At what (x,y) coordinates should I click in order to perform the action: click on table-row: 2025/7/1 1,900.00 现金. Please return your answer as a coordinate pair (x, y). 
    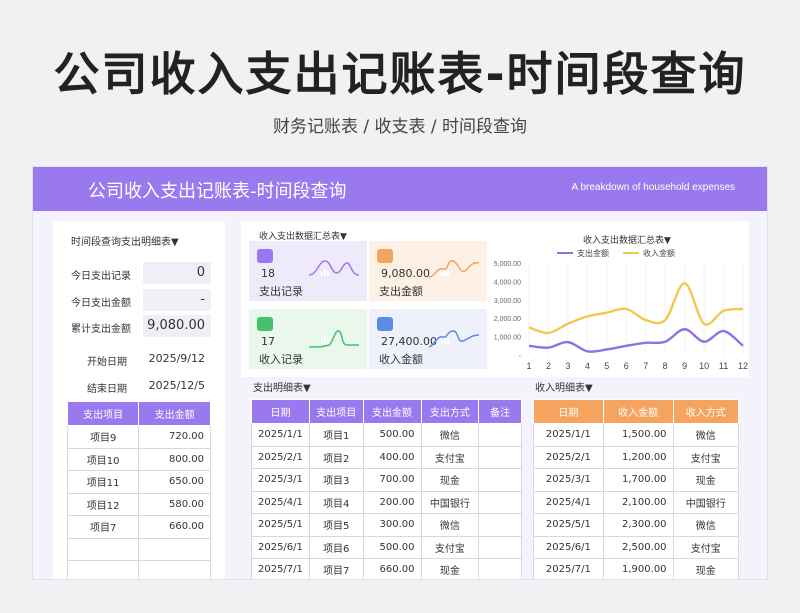
    Looking at the image, I should click on (636, 568).